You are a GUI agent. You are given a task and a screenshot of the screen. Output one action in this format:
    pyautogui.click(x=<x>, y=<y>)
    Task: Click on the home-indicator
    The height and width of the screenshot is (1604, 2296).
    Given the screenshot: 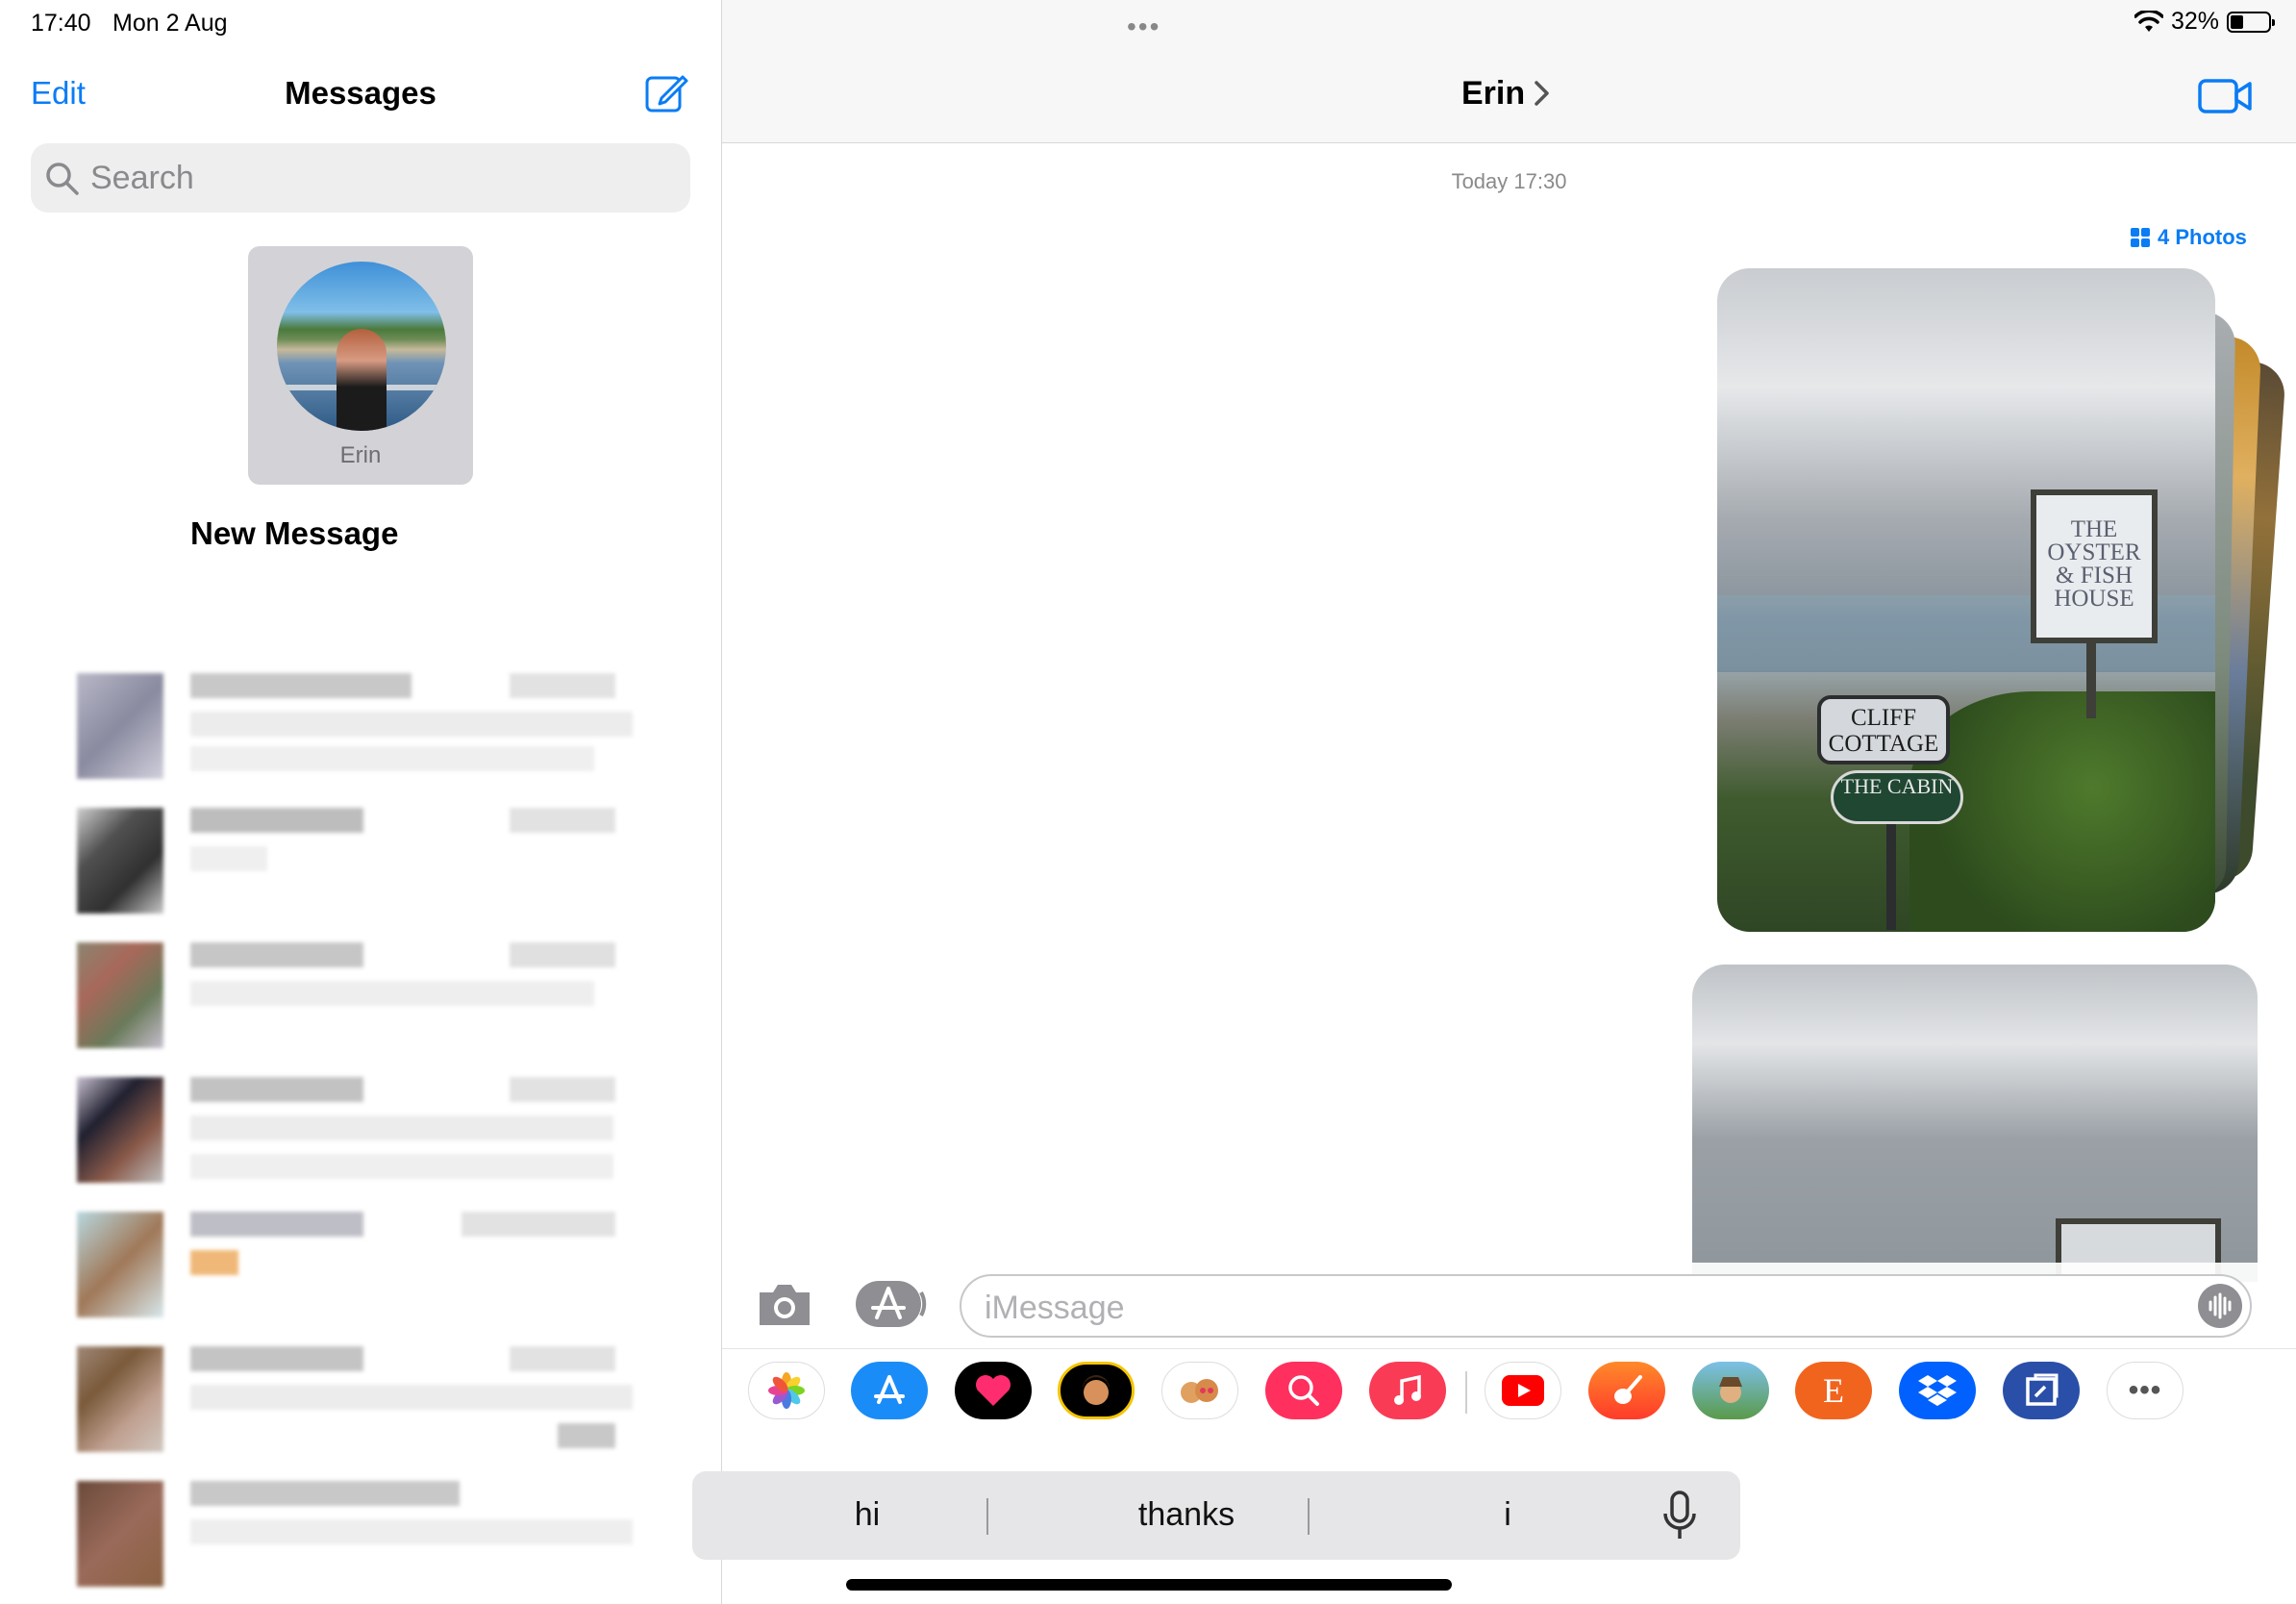 What is the action you would take?
    pyautogui.click(x=1149, y=1585)
    